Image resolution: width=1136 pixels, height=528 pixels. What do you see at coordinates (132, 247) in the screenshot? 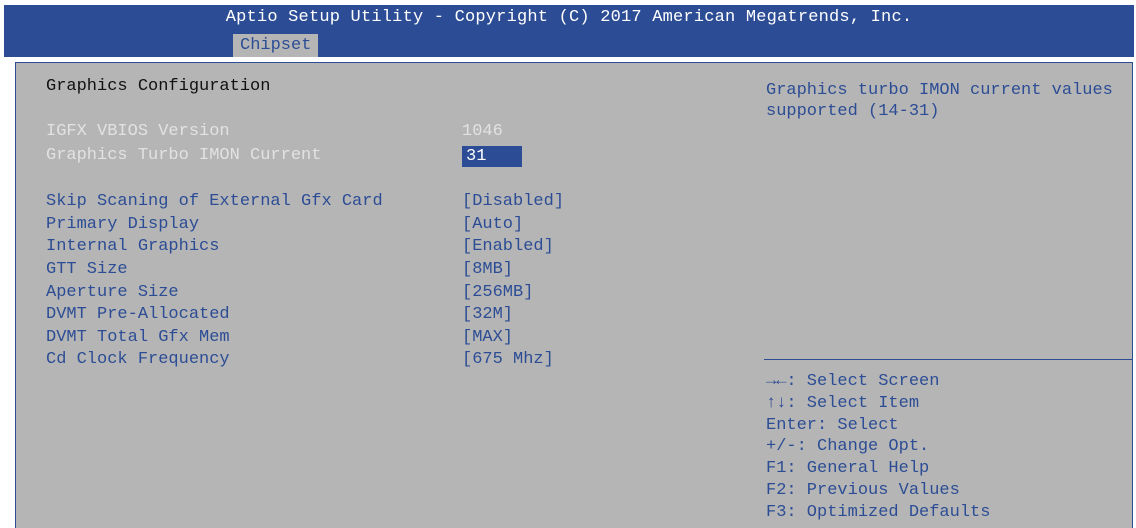
I see `internal-graphics-label: Internal Graphics` at bounding box center [132, 247].